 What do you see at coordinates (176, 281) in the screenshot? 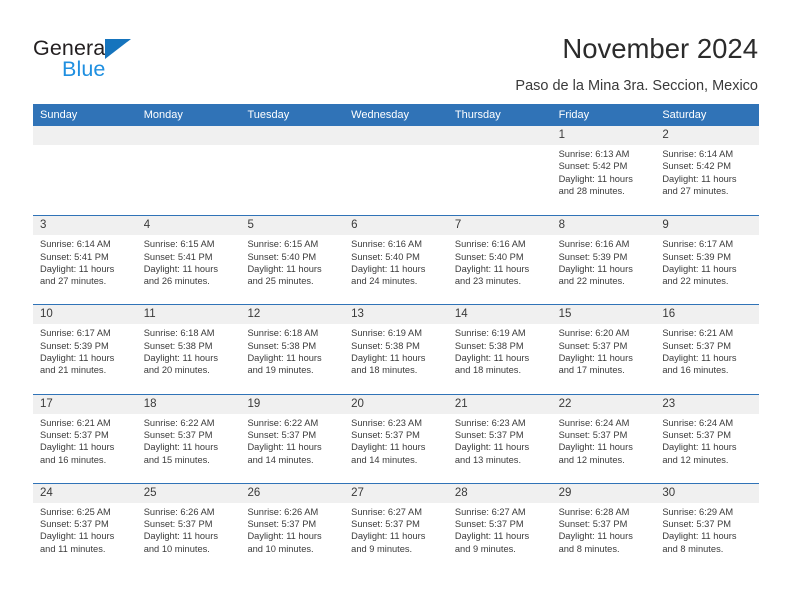
I see `daylight-duration-line2: and 26 minutes.` at bounding box center [176, 281].